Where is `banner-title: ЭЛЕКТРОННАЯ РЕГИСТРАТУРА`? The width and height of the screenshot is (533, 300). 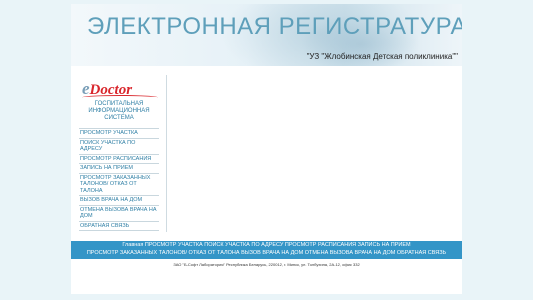 banner-title: ЭЛЕКТРОННАЯ РЕГИСТРАТУРА is located at coordinates (274, 26).